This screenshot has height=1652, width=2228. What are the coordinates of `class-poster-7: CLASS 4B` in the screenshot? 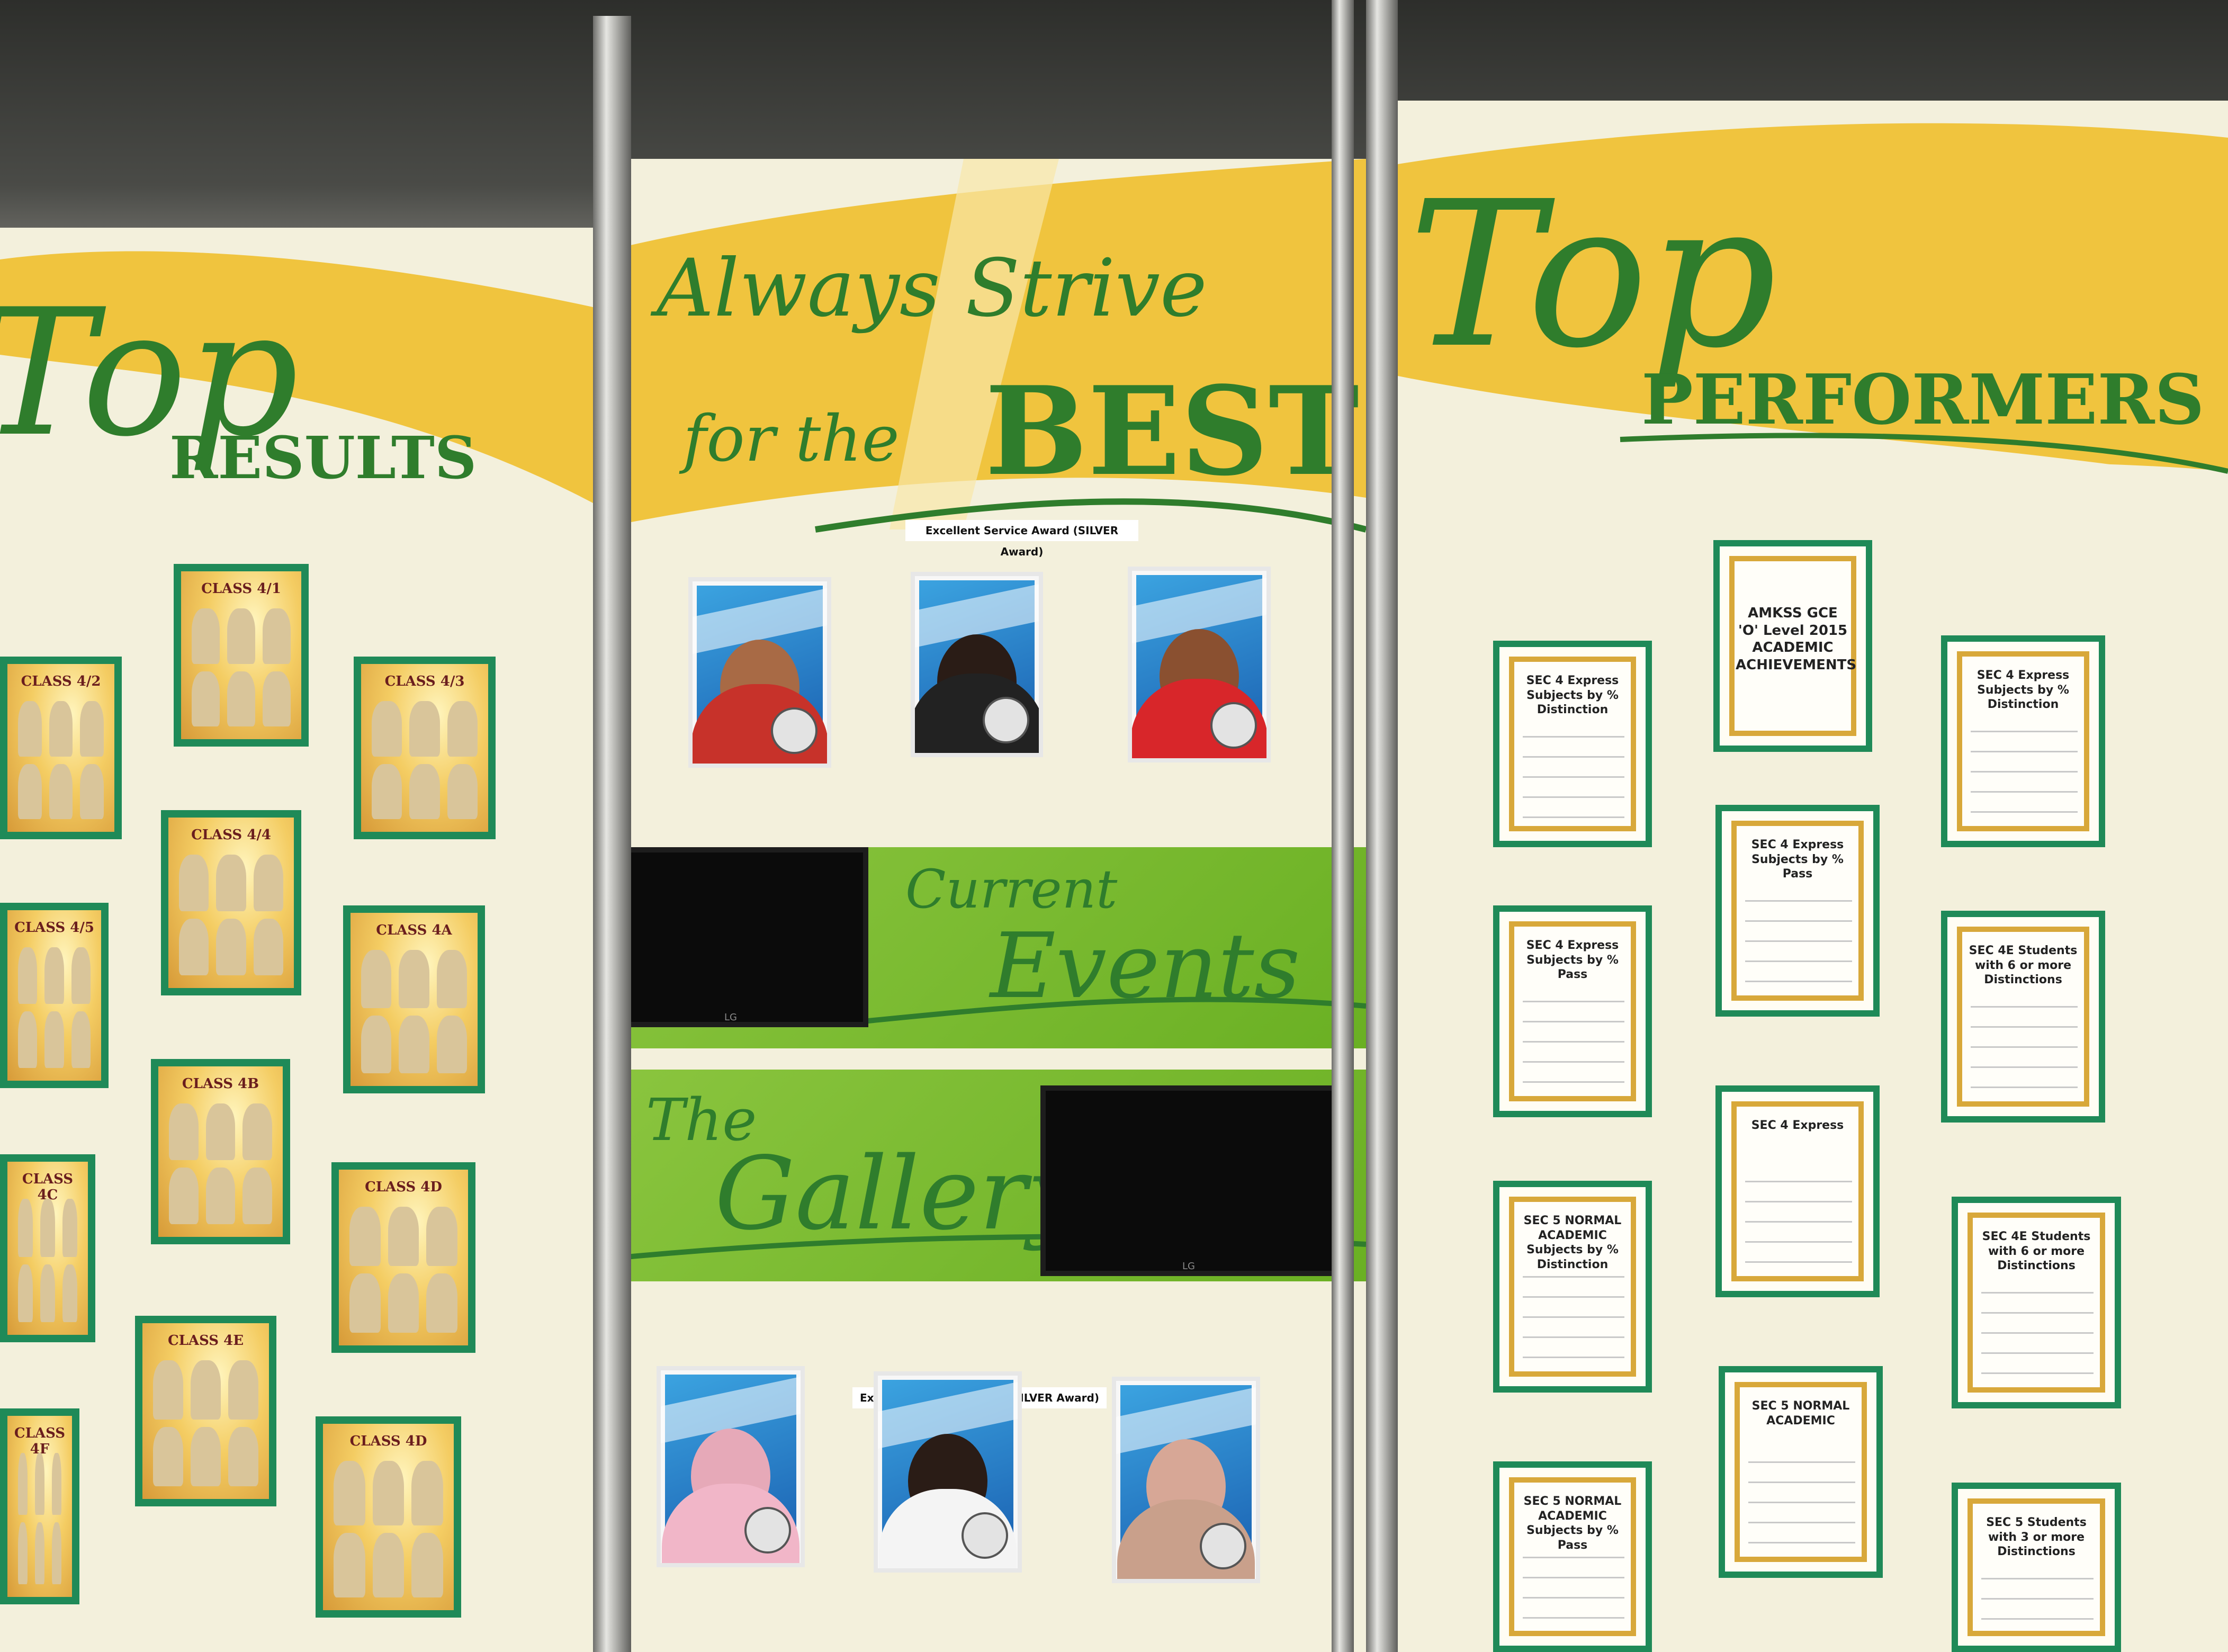 It's located at (221, 1151).